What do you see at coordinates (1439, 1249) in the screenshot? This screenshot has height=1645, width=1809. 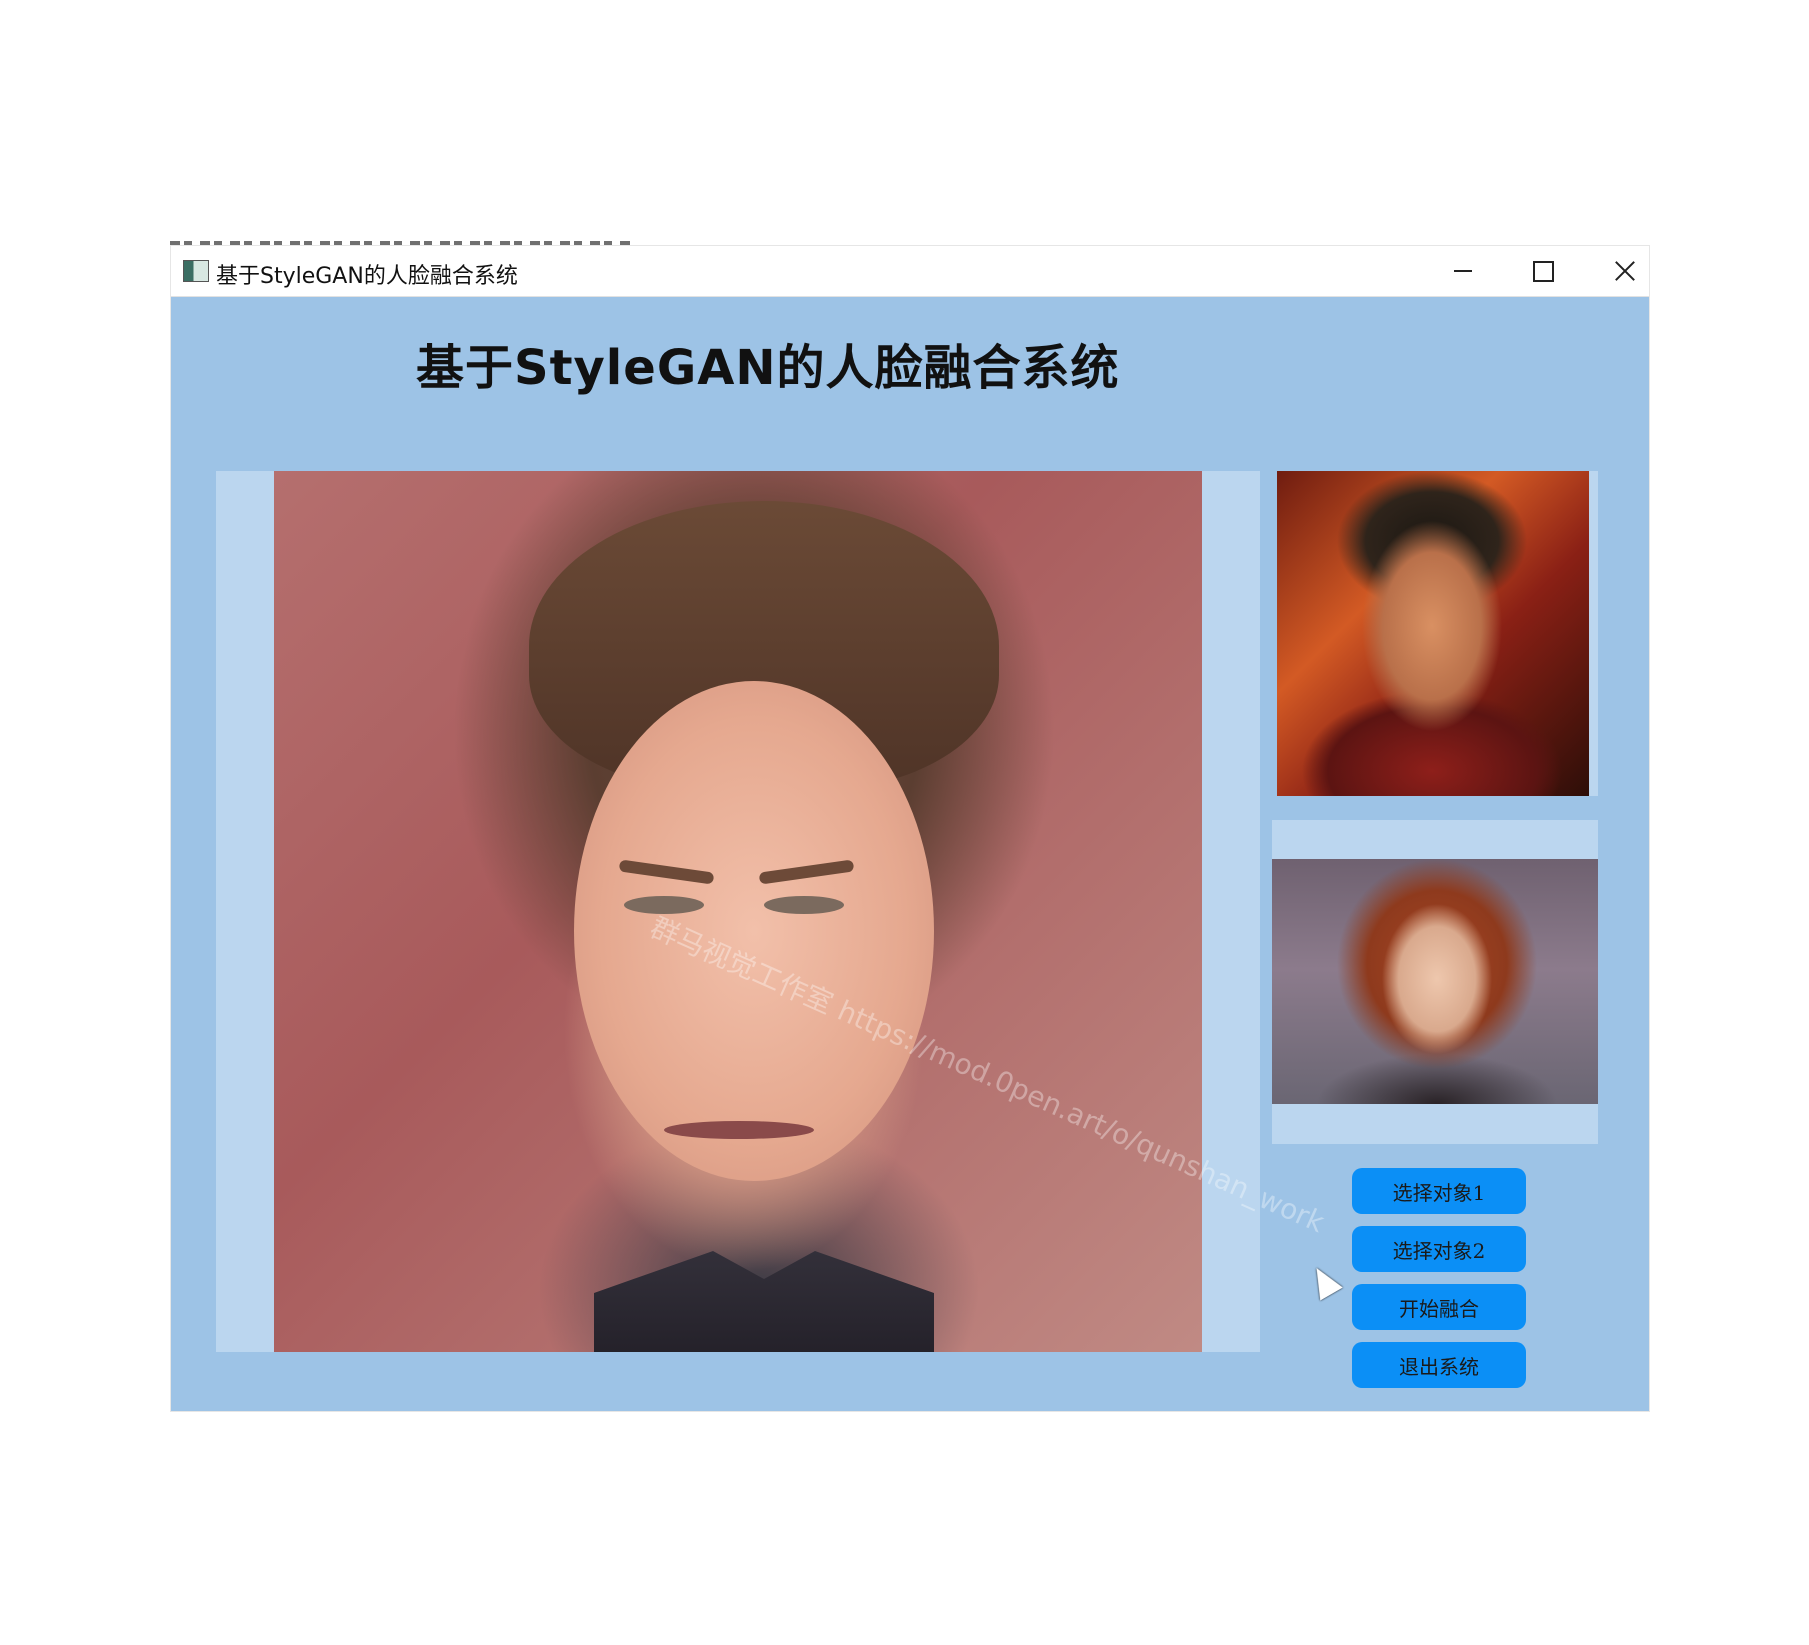 I see `select-object-2-button: 选择对象2` at bounding box center [1439, 1249].